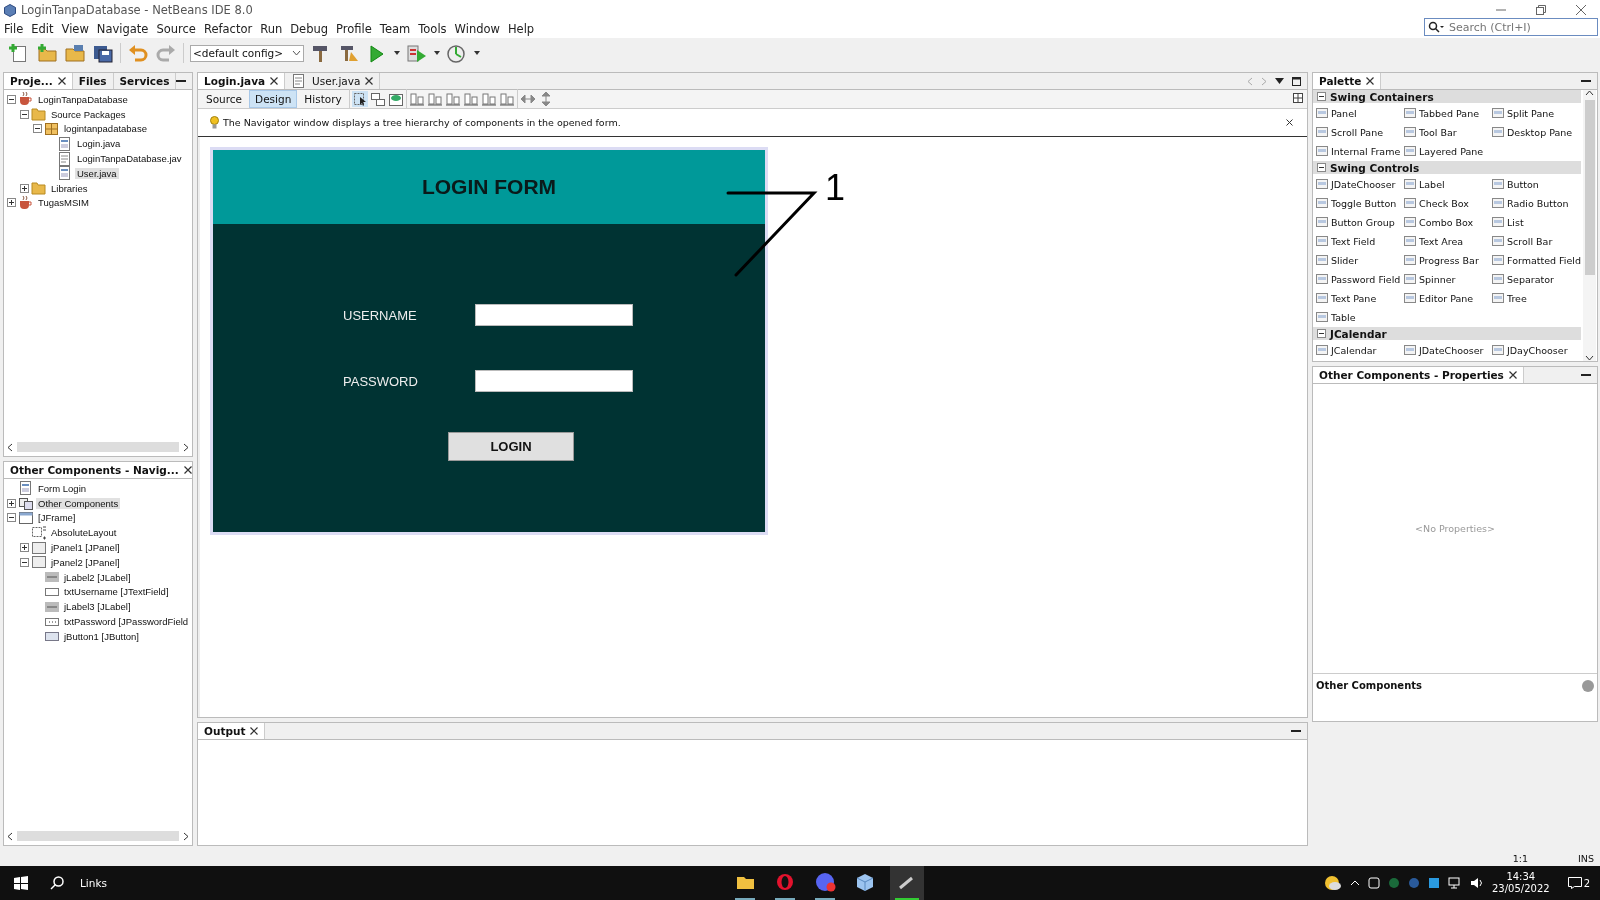  What do you see at coordinates (97, 607) in the screenshot?
I see `component-entry: jLabel3 [JLabel]` at bounding box center [97, 607].